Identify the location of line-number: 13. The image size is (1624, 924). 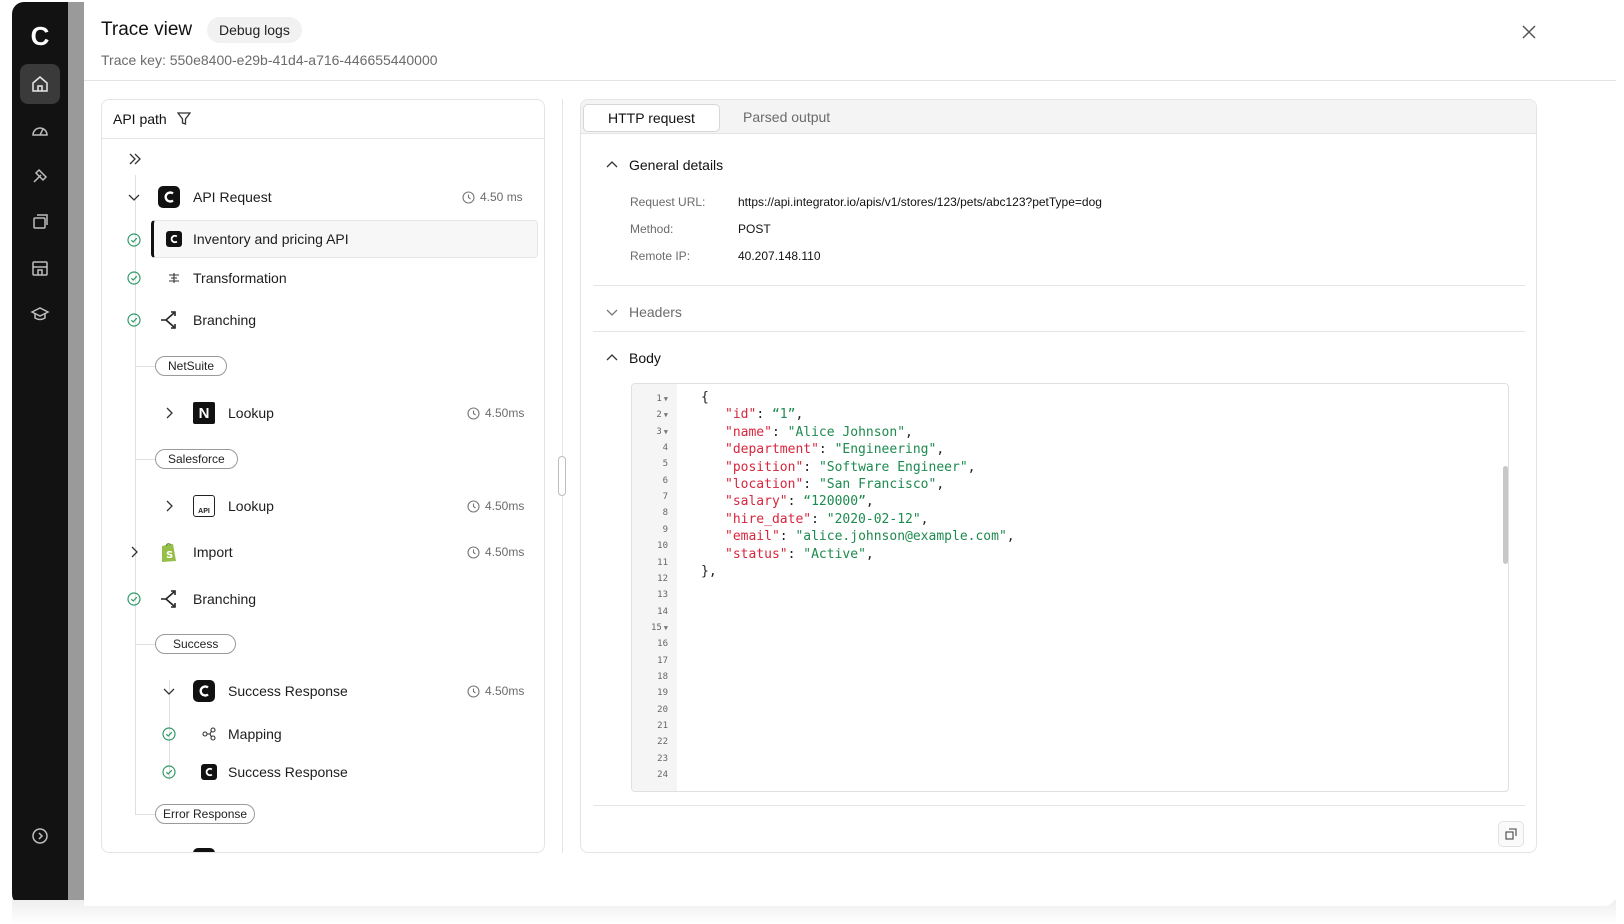
(662, 595).